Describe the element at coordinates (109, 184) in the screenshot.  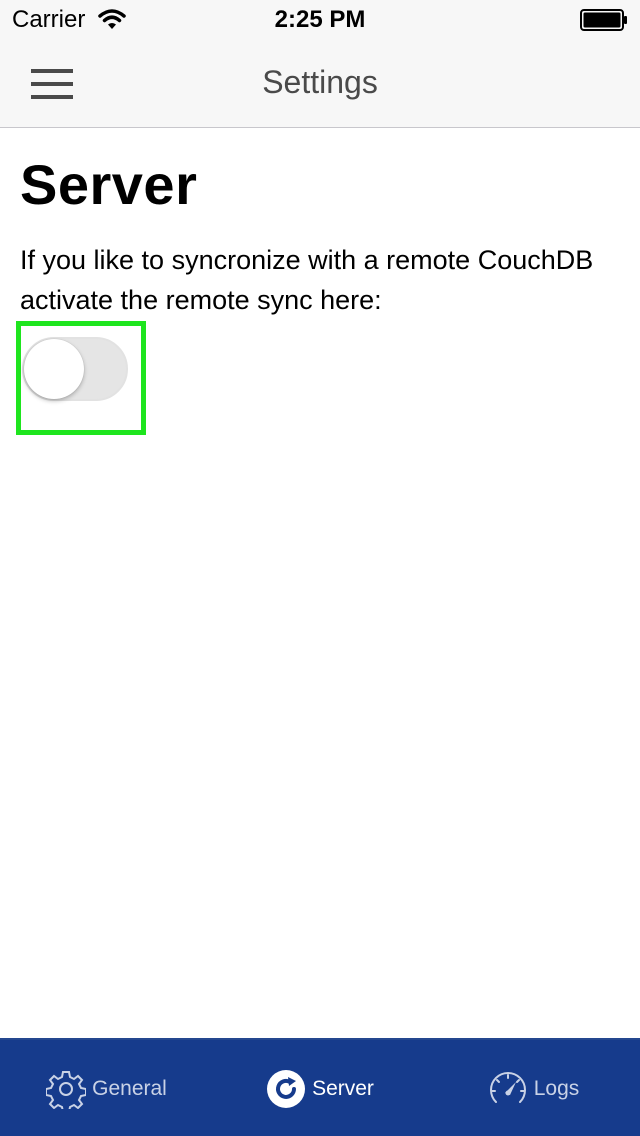
I see `section-heading: Server` at that location.